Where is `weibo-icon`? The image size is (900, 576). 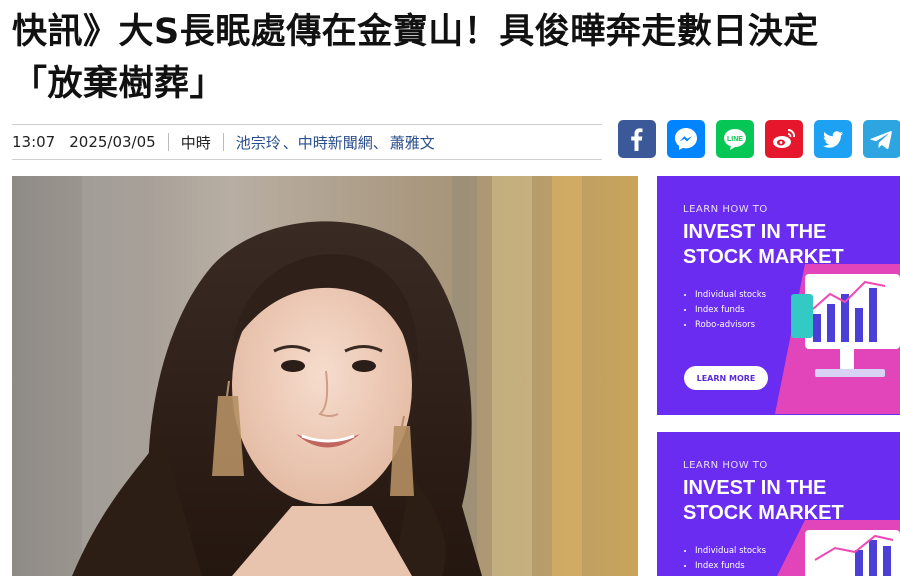
weibo-icon is located at coordinates (784, 138).